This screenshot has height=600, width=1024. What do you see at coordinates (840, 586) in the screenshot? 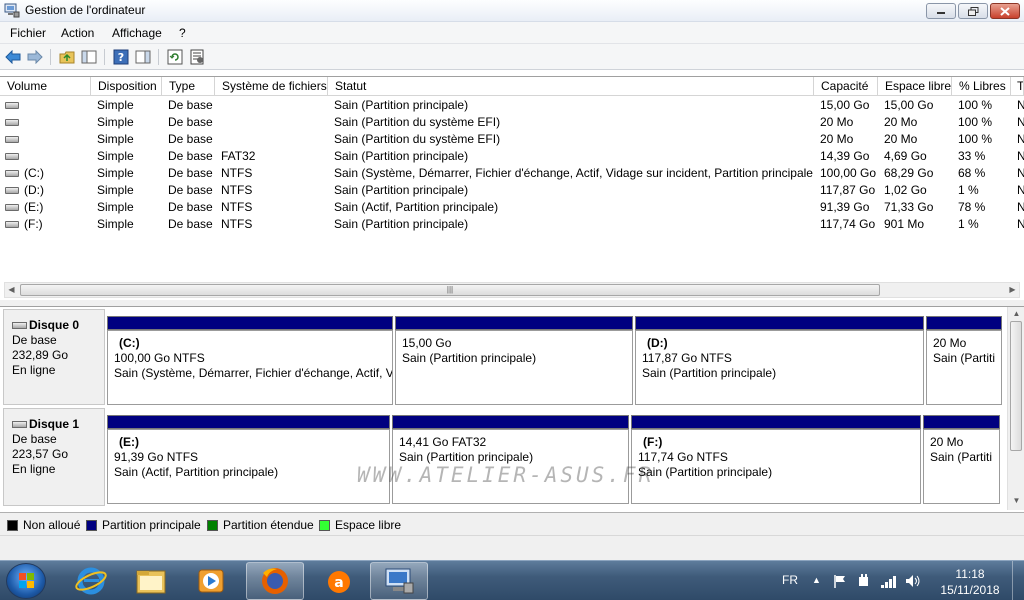
I see `action-center-flag-icon` at bounding box center [840, 586].